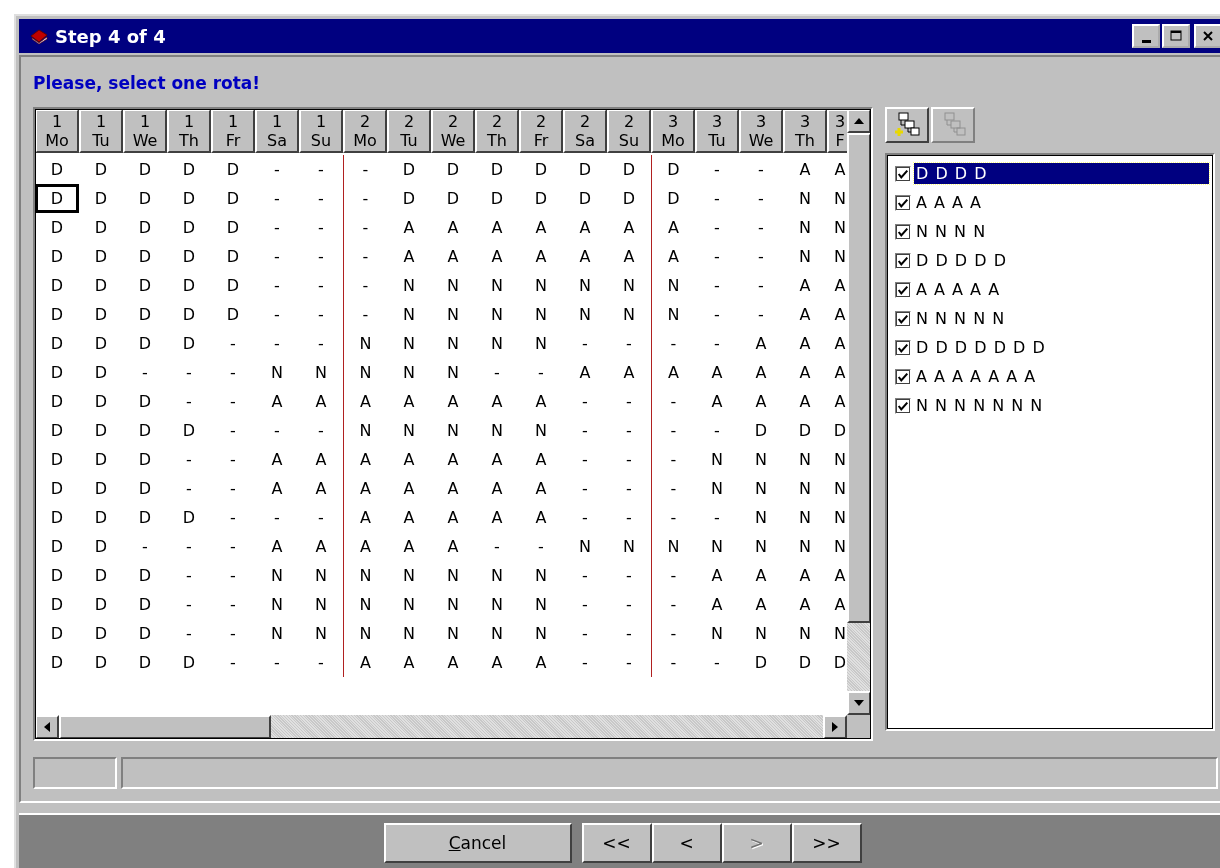 The image size is (1220, 868). I want to click on column-header: 2 Mo, so click(365, 131).